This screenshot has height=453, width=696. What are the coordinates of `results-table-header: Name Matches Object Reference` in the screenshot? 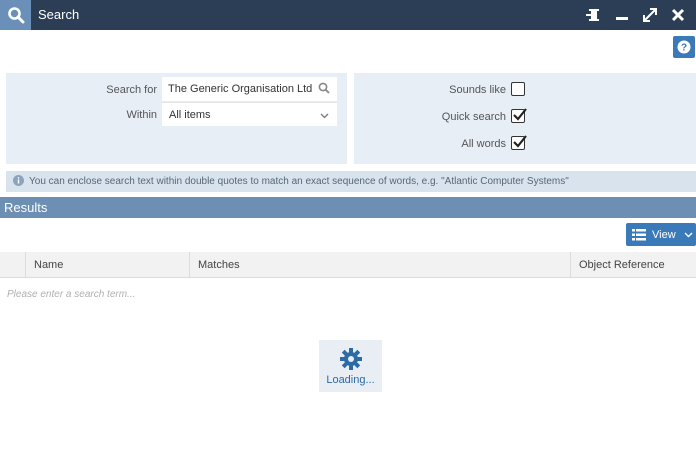 It's located at (348, 265).